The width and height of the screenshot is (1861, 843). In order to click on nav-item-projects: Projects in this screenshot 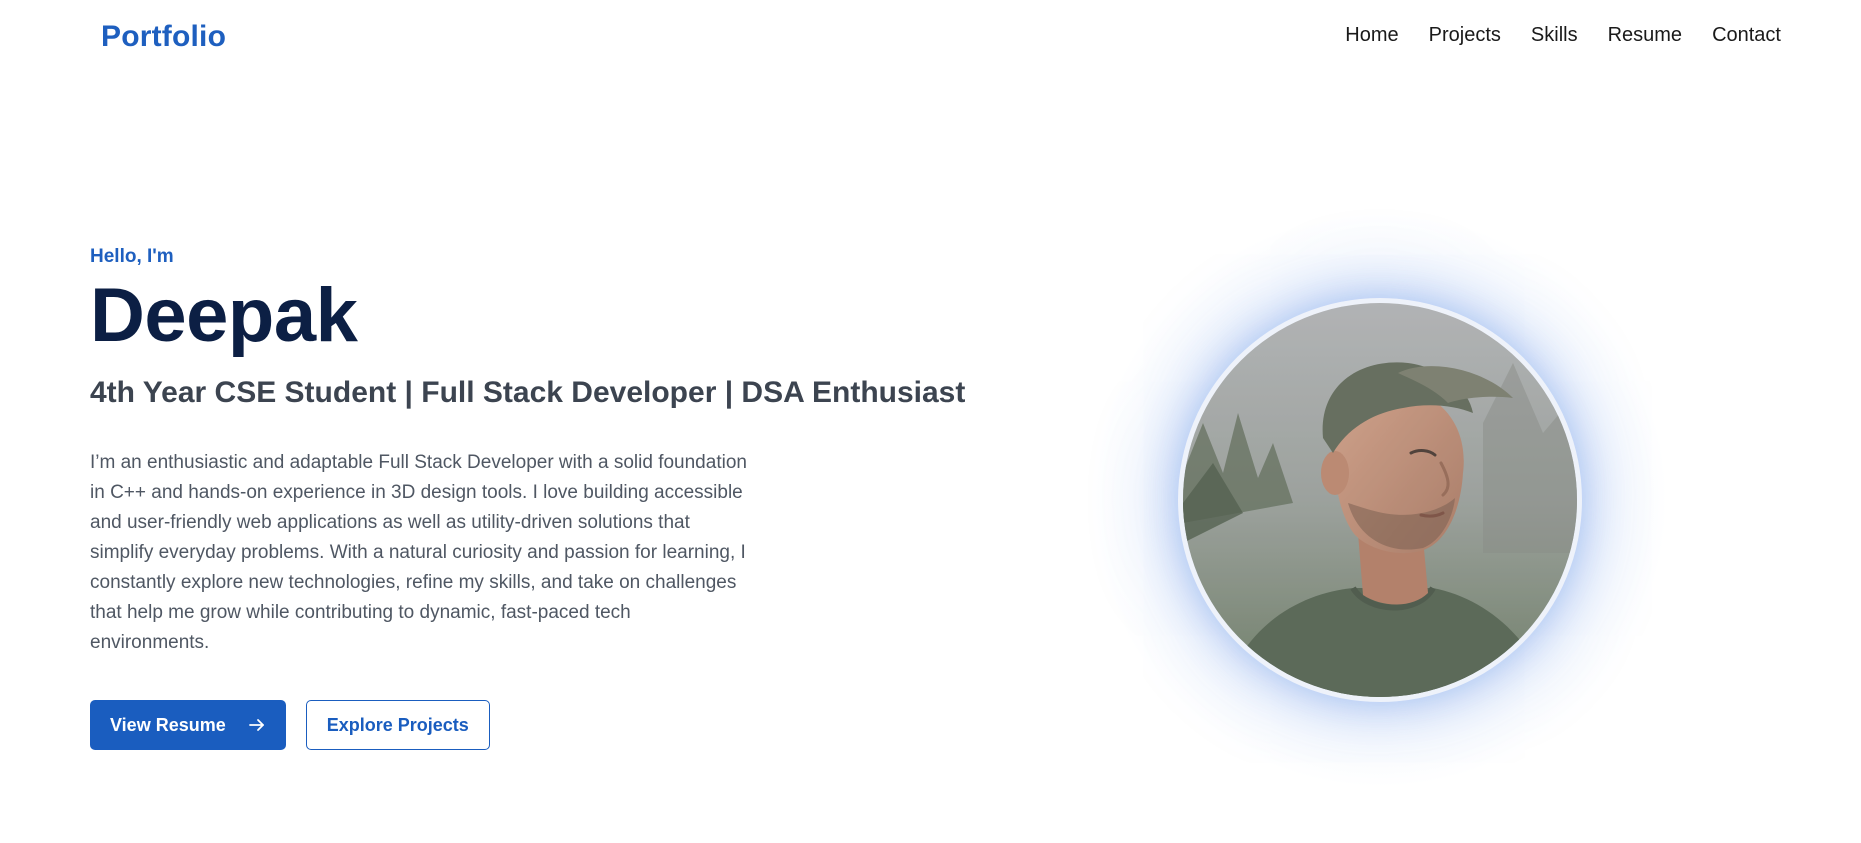, I will do `click(1465, 35)`.